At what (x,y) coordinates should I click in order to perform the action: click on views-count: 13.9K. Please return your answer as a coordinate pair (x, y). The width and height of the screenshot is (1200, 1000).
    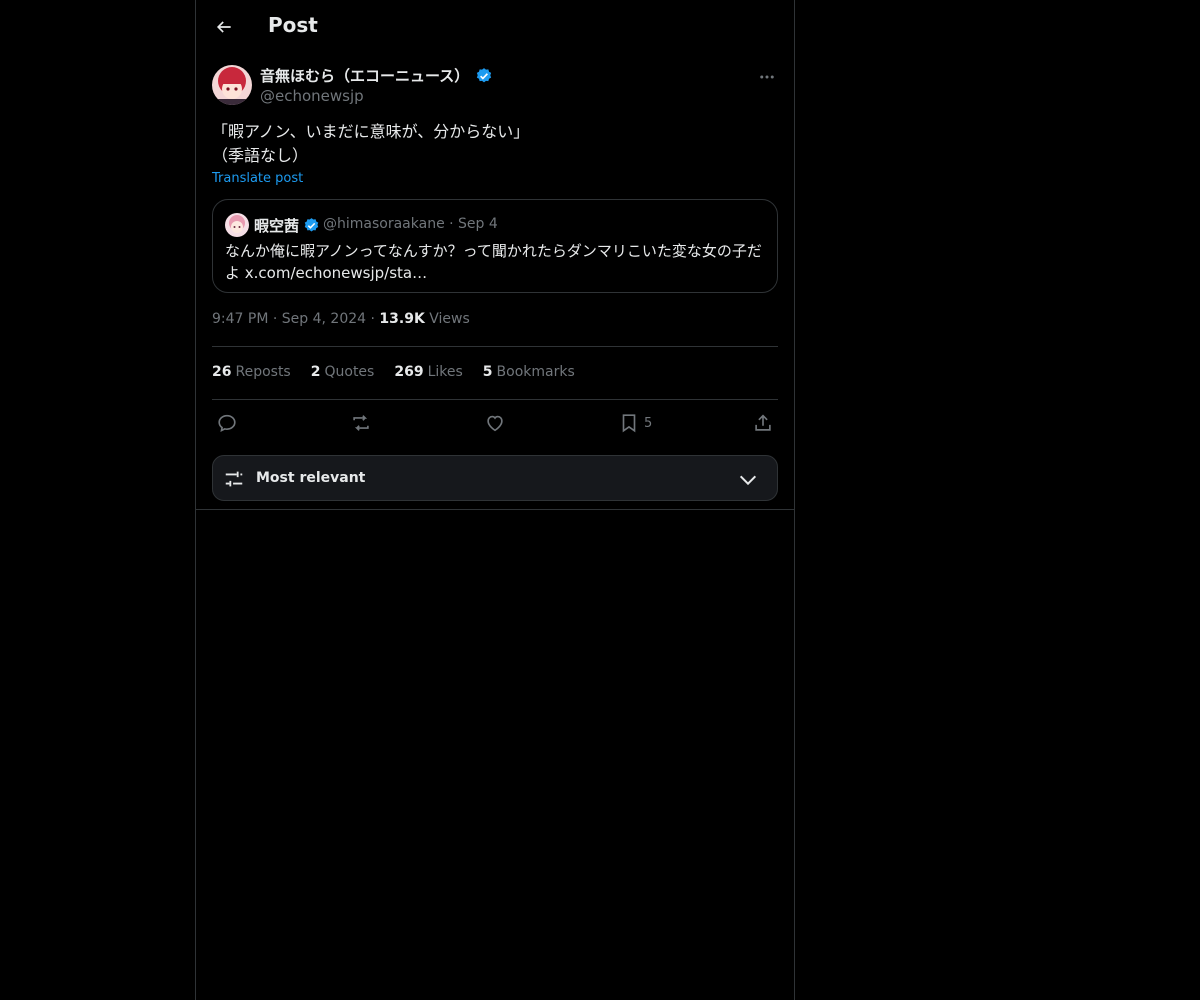
    Looking at the image, I should click on (402, 319).